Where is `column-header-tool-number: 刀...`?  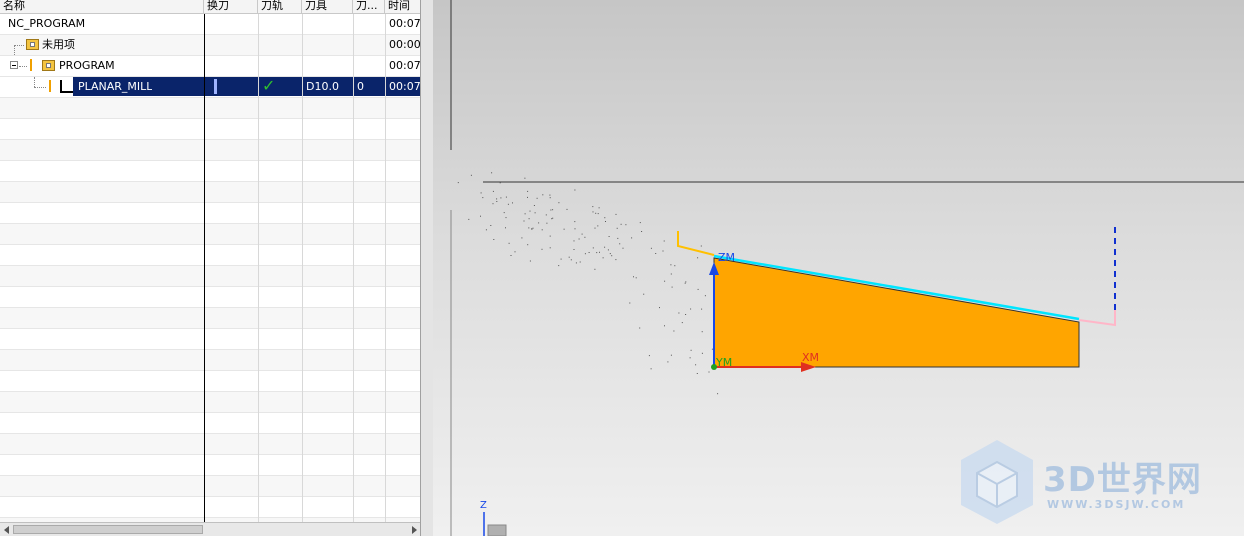 column-header-tool-number: 刀... is located at coordinates (369, 6).